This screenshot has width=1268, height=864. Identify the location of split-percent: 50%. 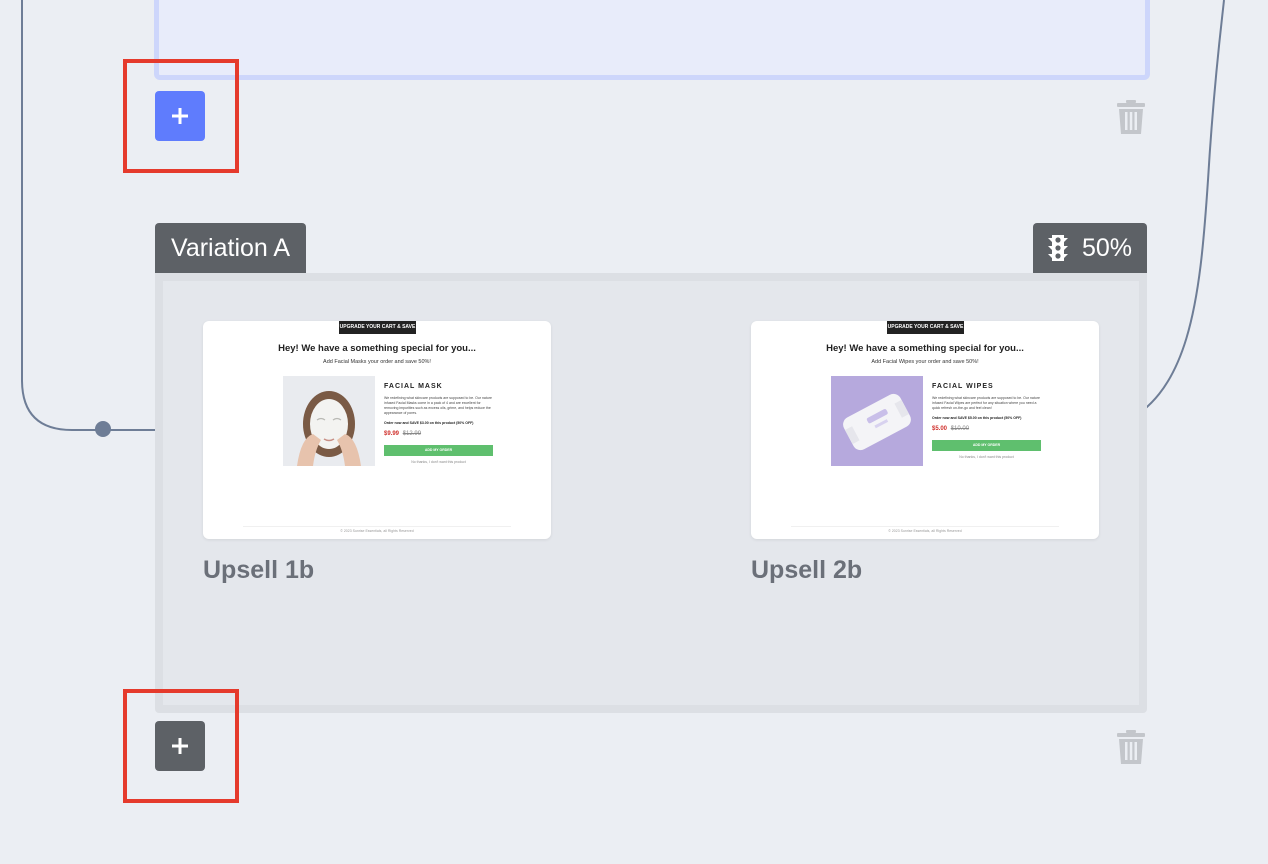
(1107, 247).